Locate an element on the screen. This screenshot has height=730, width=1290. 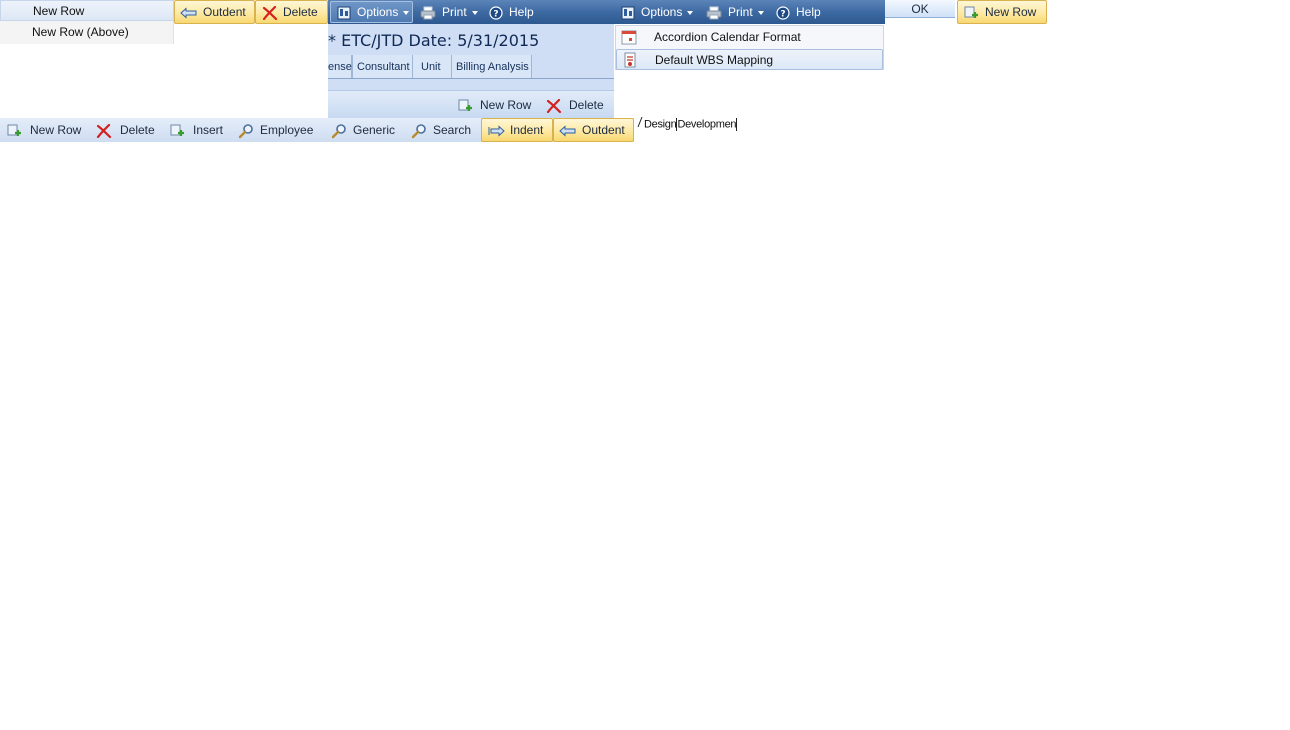
menu-item-label: Default WBS Mapping is located at coordinates (714, 60).